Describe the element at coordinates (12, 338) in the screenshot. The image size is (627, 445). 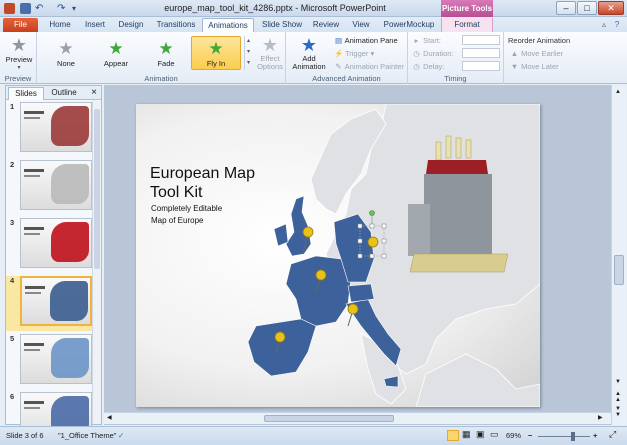
I see `slide-number: 5` at that location.